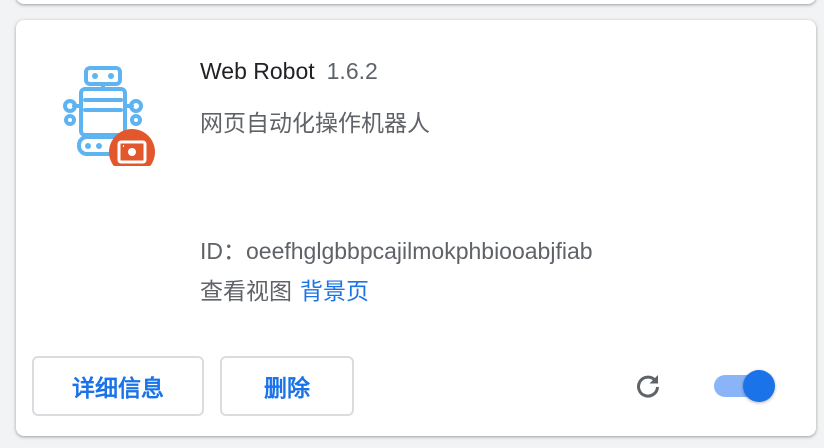 This screenshot has width=824, height=448. What do you see at coordinates (352, 71) in the screenshot?
I see `extension-version: 1.6.2` at bounding box center [352, 71].